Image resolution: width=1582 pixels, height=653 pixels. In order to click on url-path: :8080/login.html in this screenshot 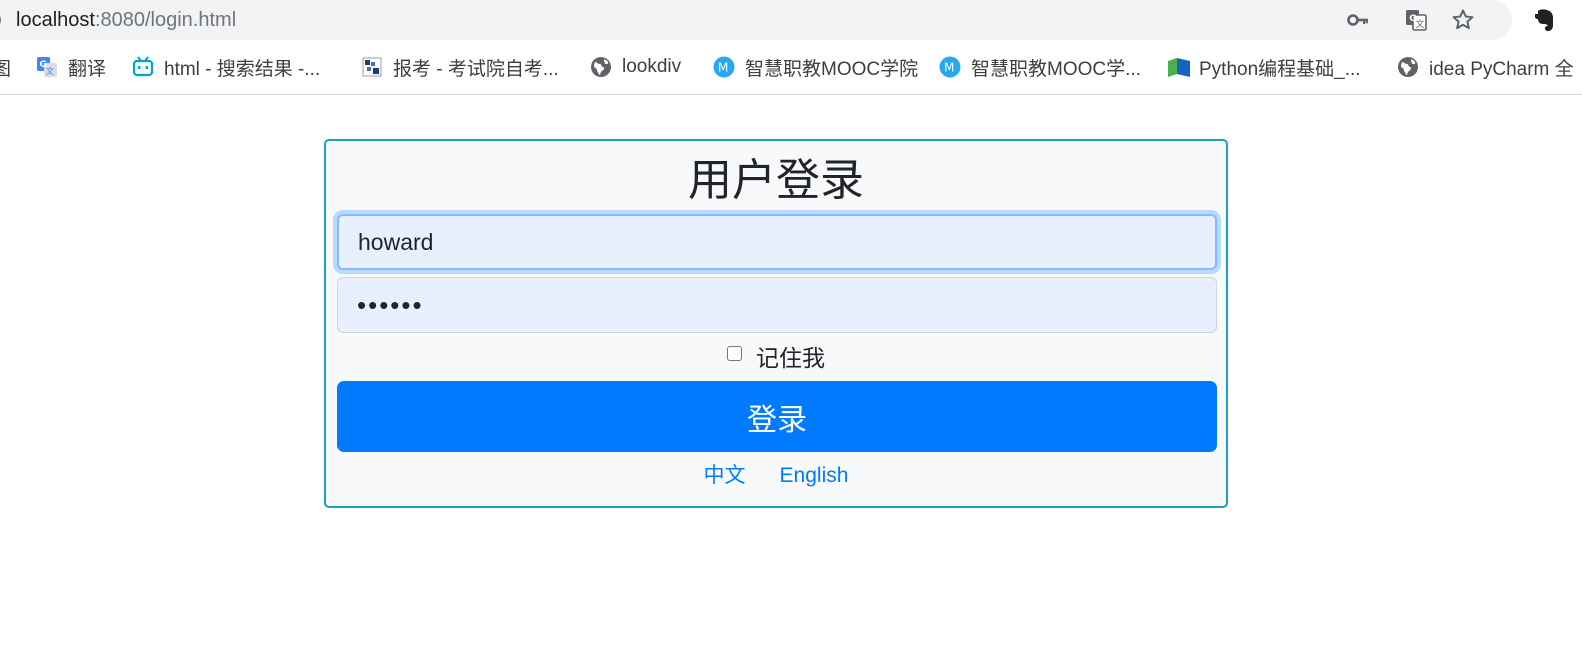, I will do `click(165, 20)`.